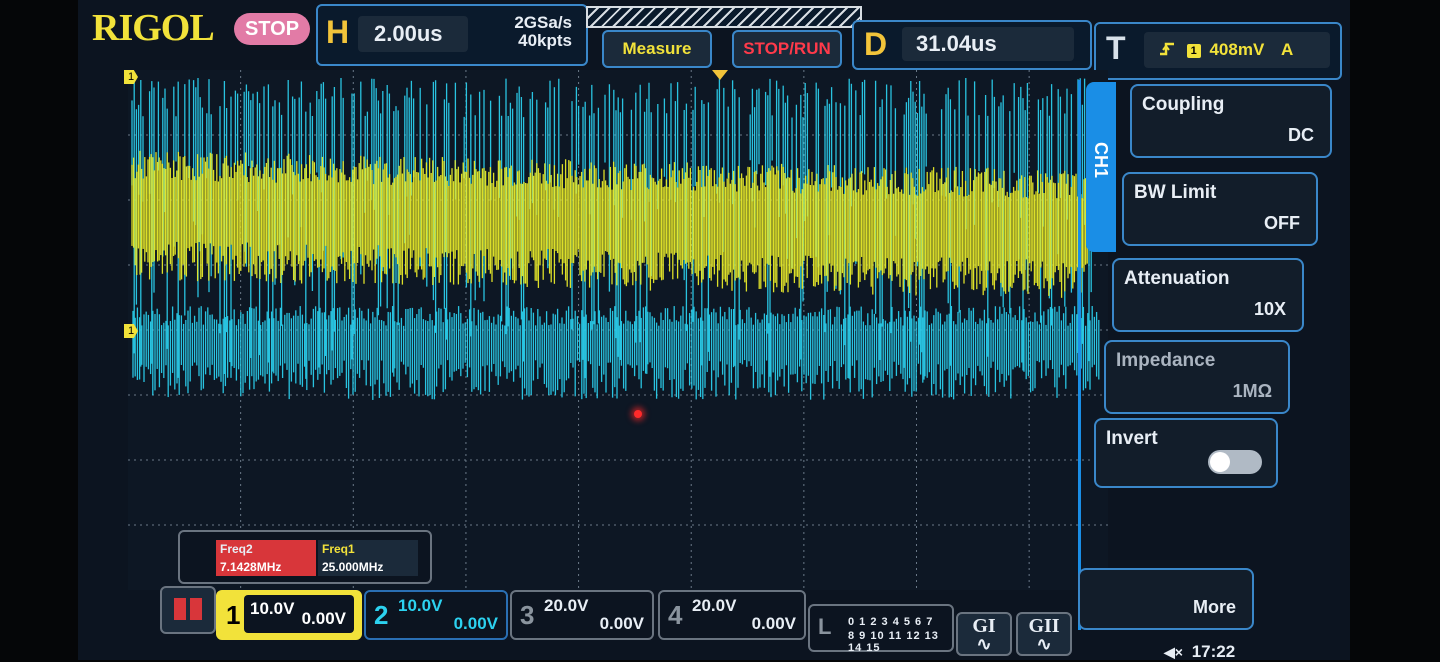 Image resolution: width=1440 pixels, height=662 pixels. I want to click on ch3-status: 3 20.0V 0.00V, so click(582, 615).